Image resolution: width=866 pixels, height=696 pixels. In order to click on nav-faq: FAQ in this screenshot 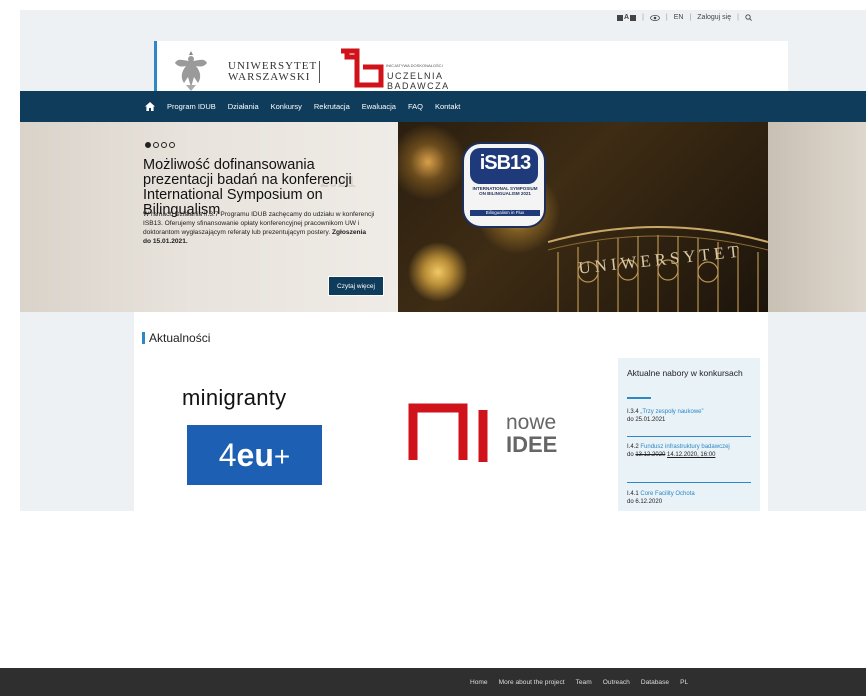, I will do `click(415, 106)`.